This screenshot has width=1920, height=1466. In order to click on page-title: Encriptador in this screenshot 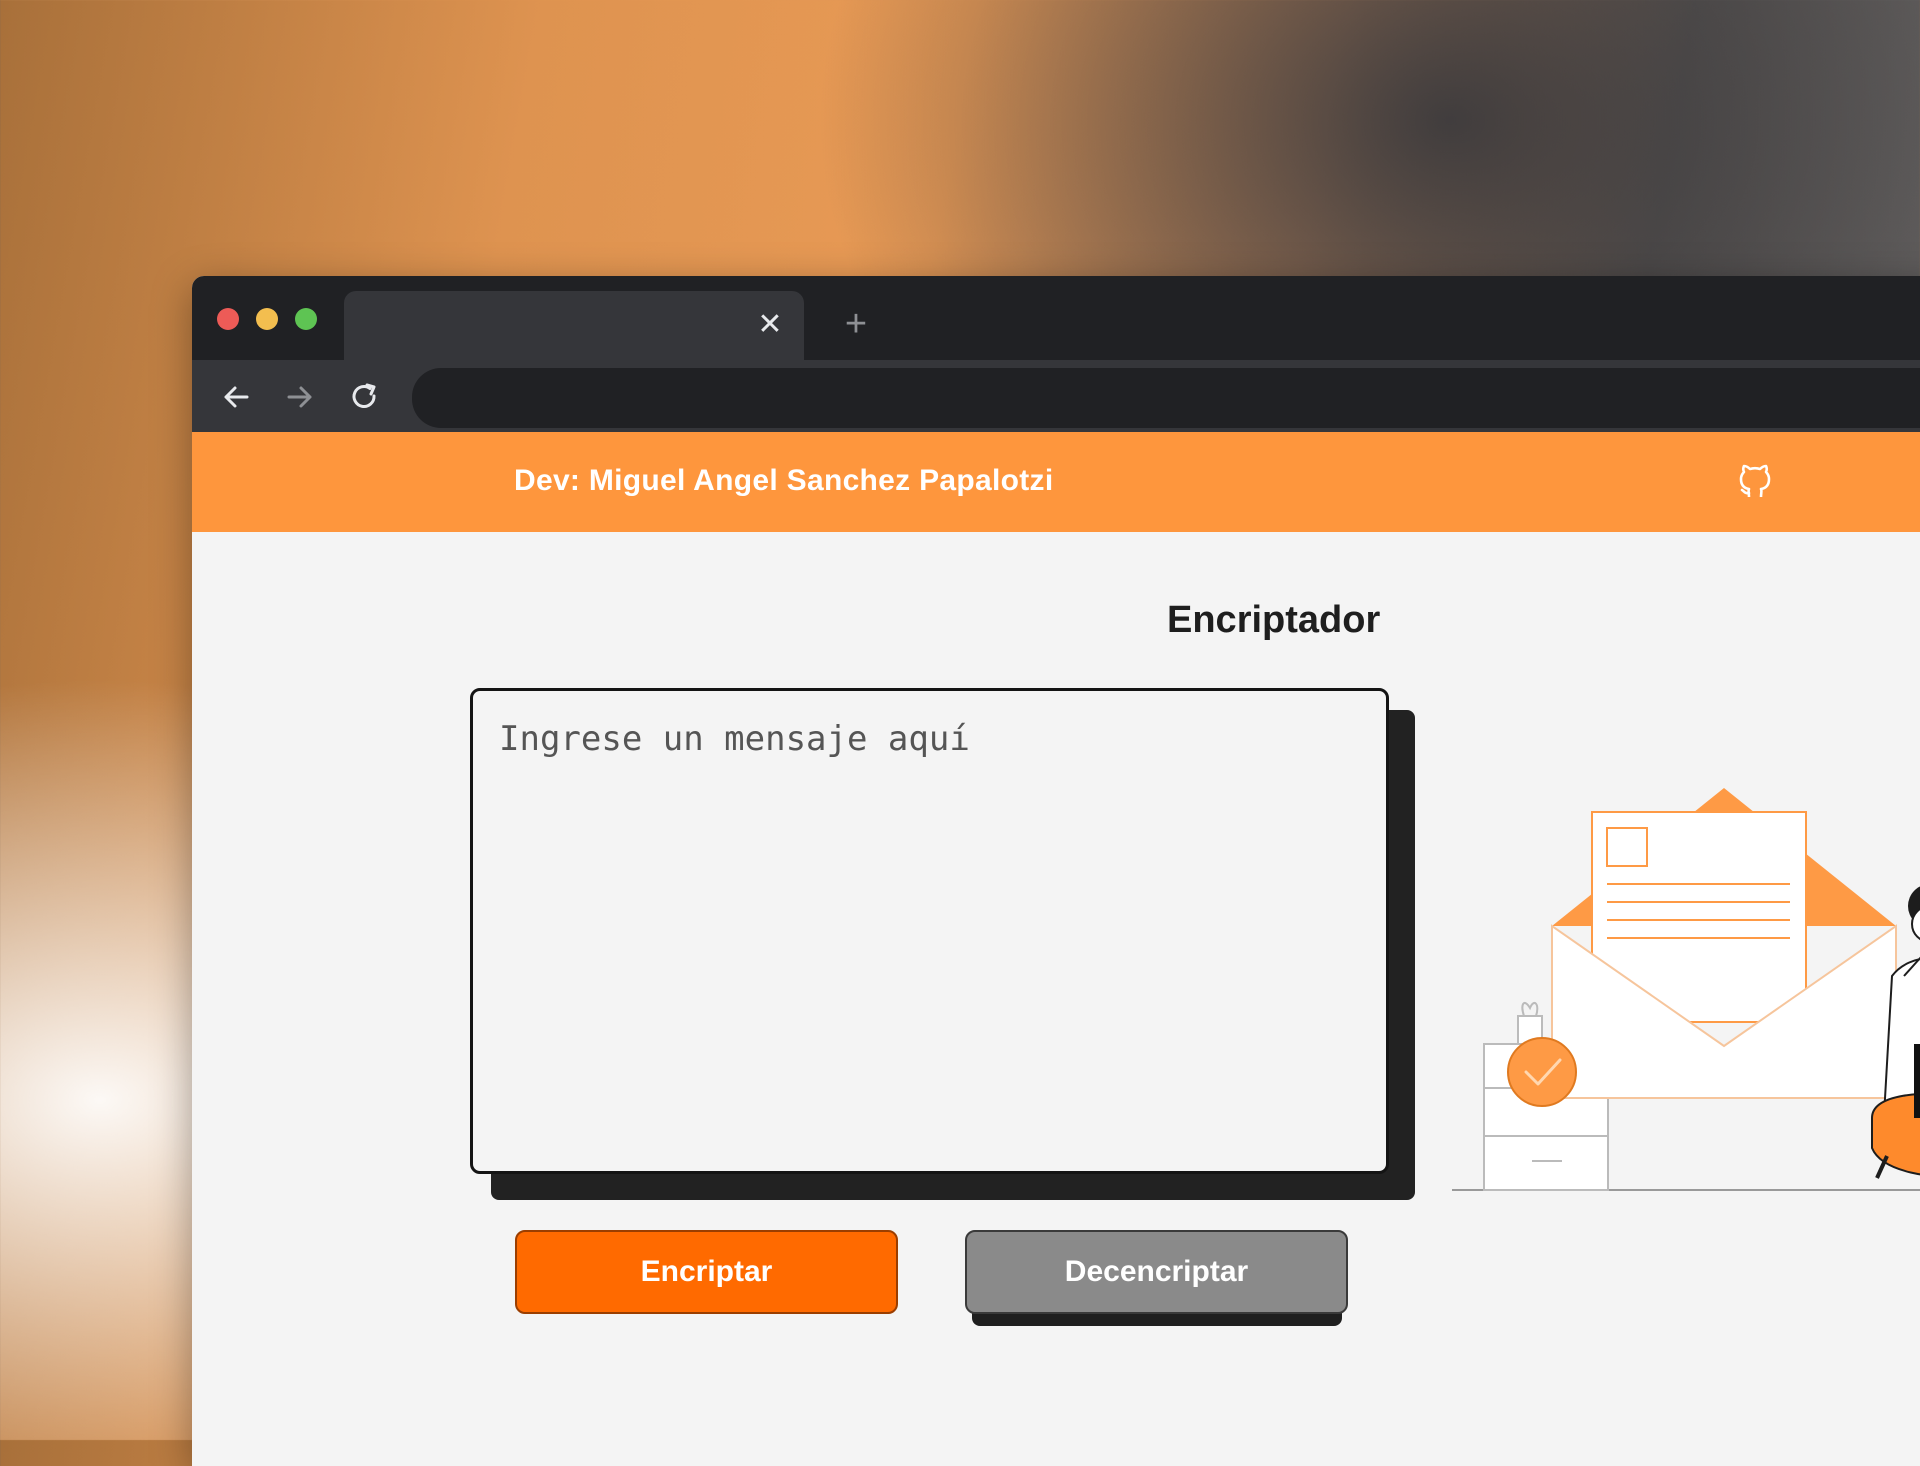, I will do `click(1274, 620)`.